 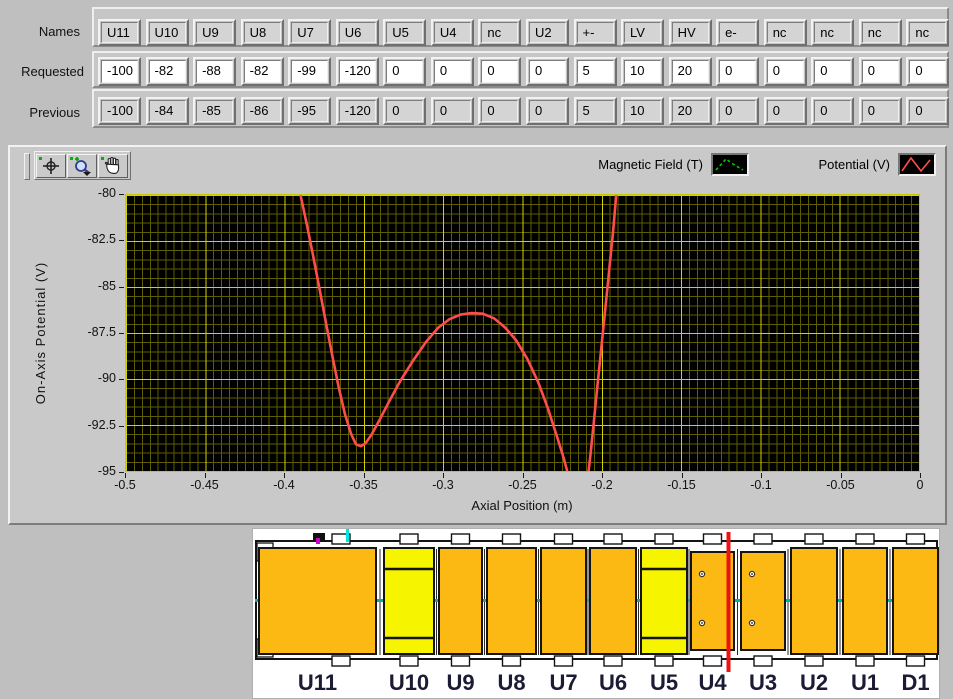 I want to click on cell-value: e-, so click(x=738, y=32).